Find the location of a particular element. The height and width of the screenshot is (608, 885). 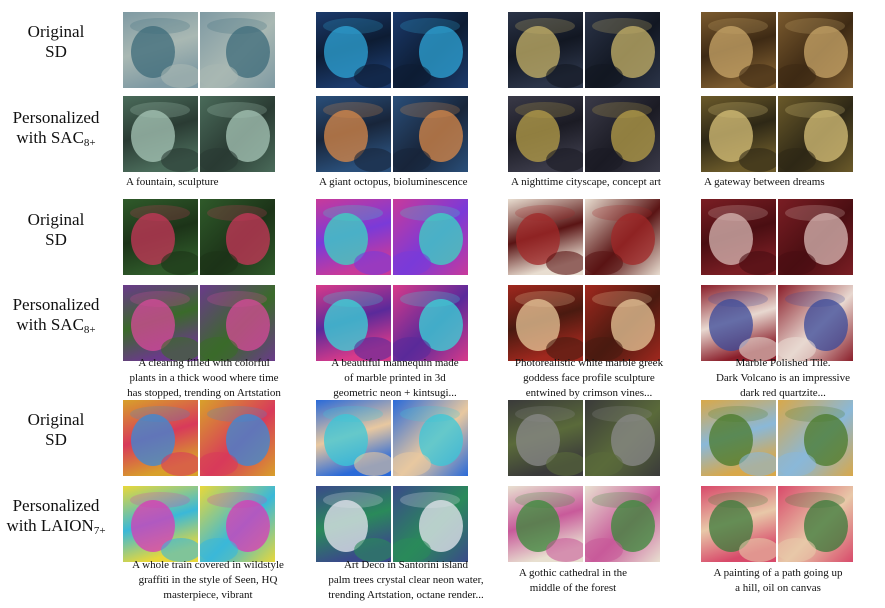

image-pair-gateway-personalized is located at coordinates (777, 134).